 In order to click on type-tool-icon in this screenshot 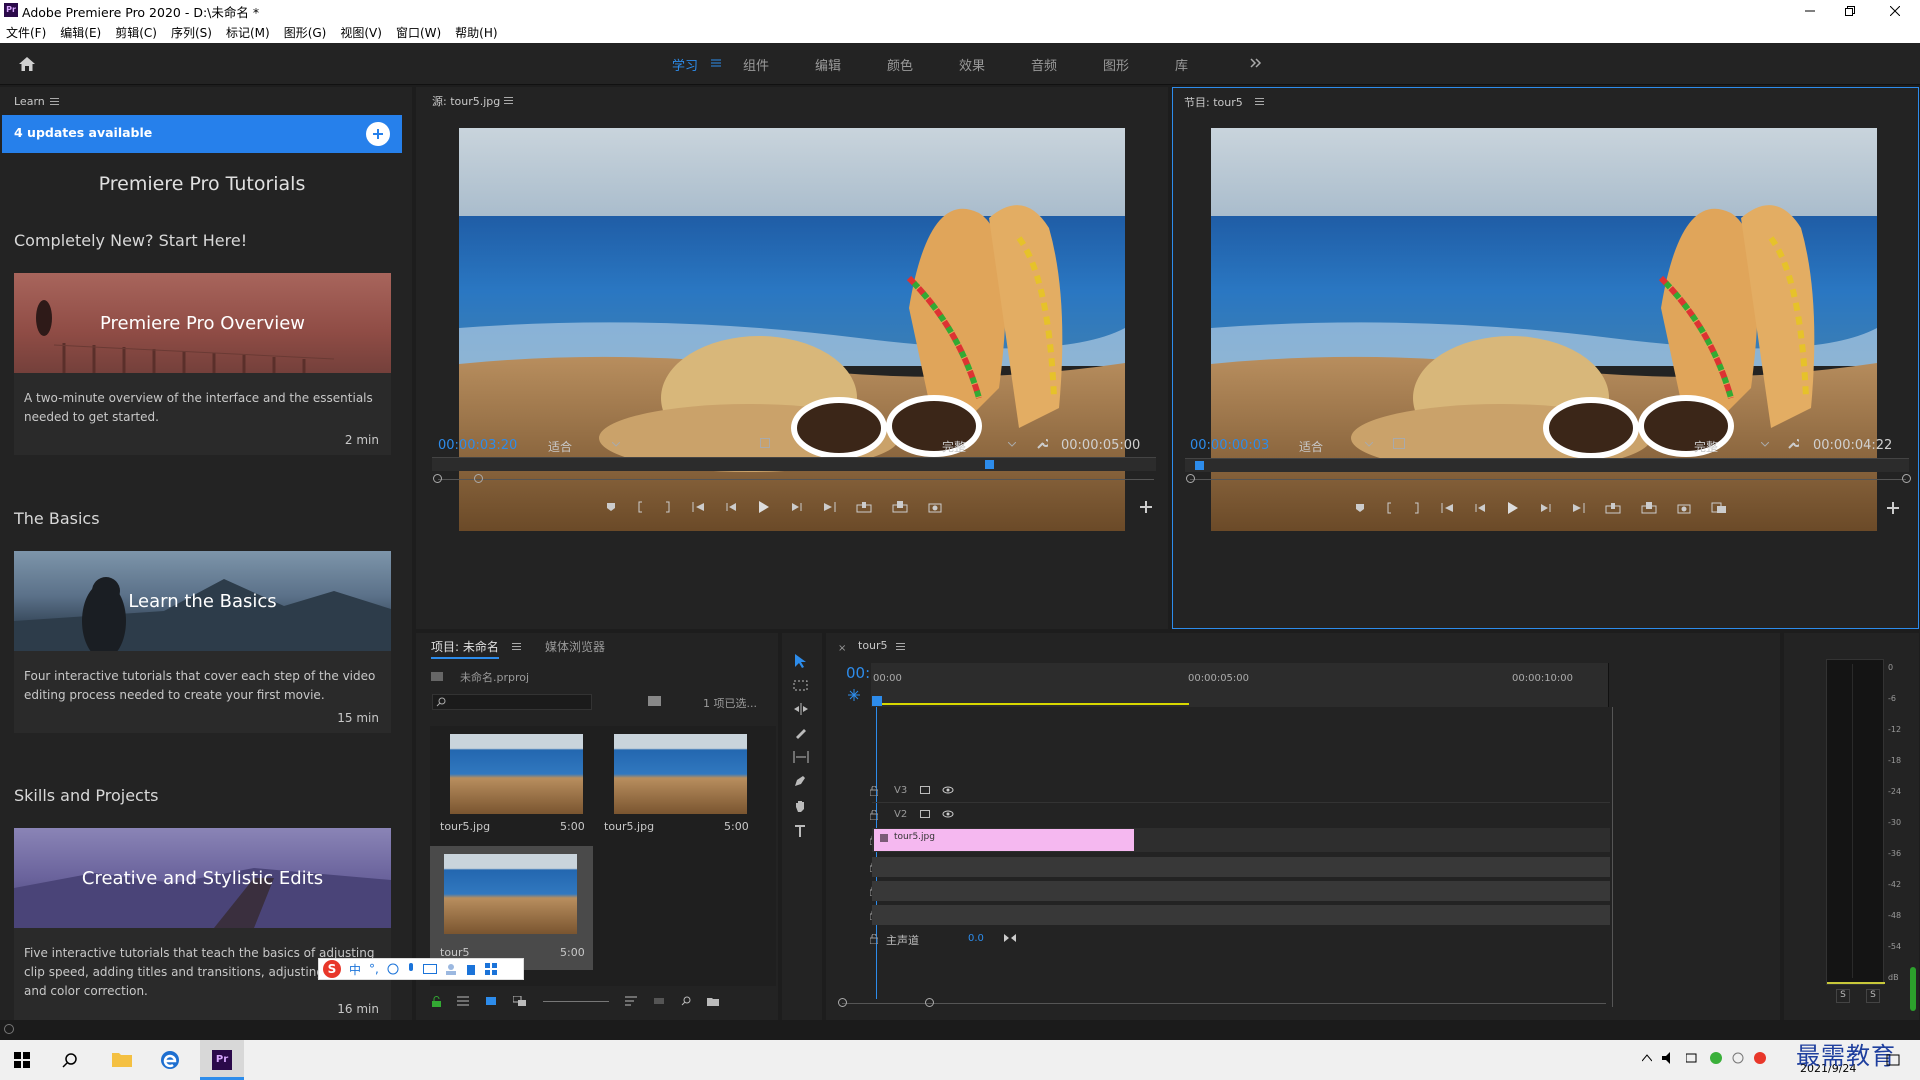, I will do `click(801, 831)`.